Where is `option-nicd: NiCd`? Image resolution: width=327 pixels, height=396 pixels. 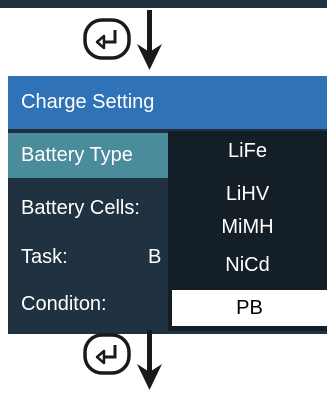 option-nicd: NiCd is located at coordinates (247, 265).